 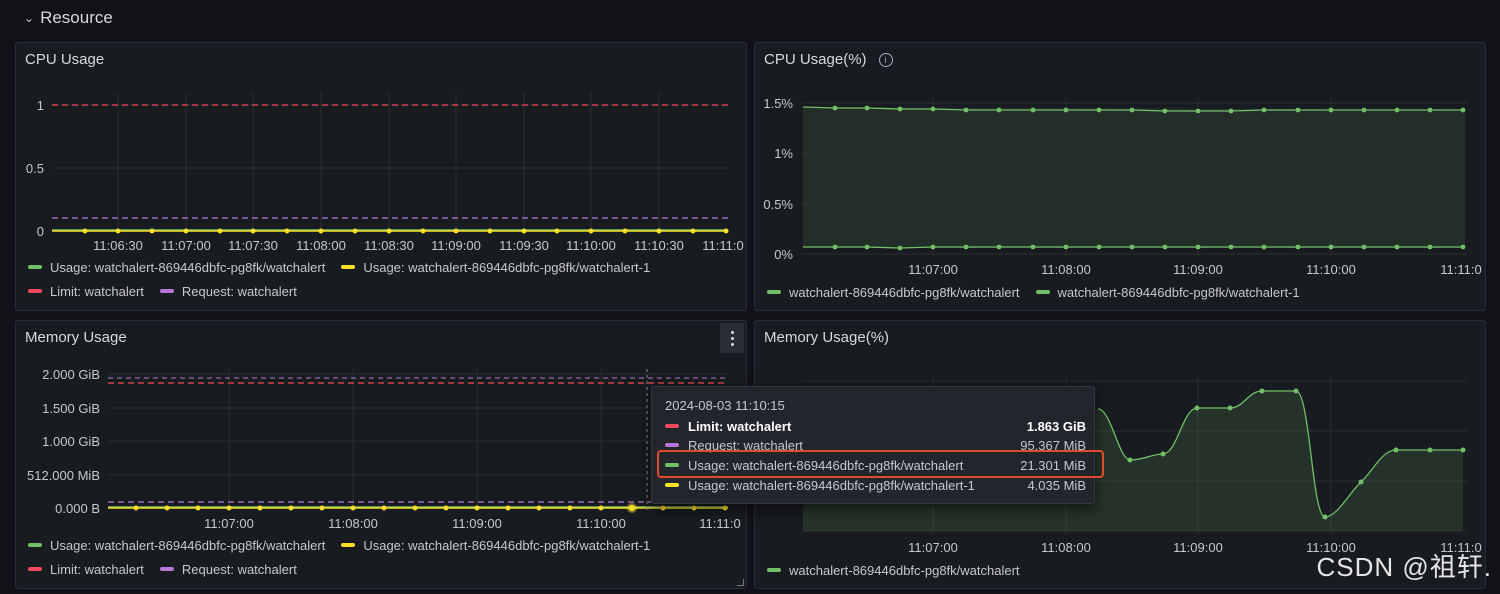 What do you see at coordinates (40, 105) in the screenshot?
I see `y-tick: 1` at bounding box center [40, 105].